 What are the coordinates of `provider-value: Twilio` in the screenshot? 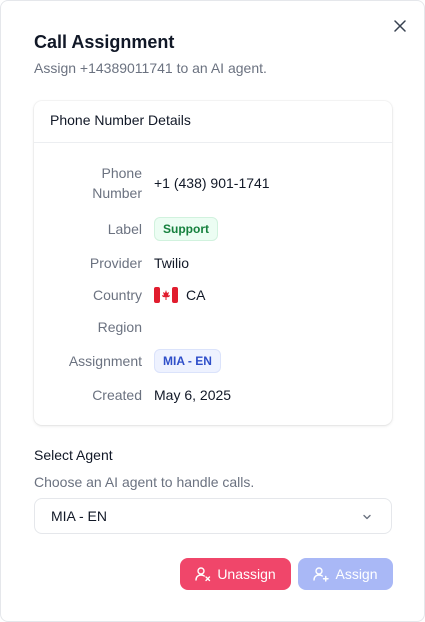 It's located at (172, 263).